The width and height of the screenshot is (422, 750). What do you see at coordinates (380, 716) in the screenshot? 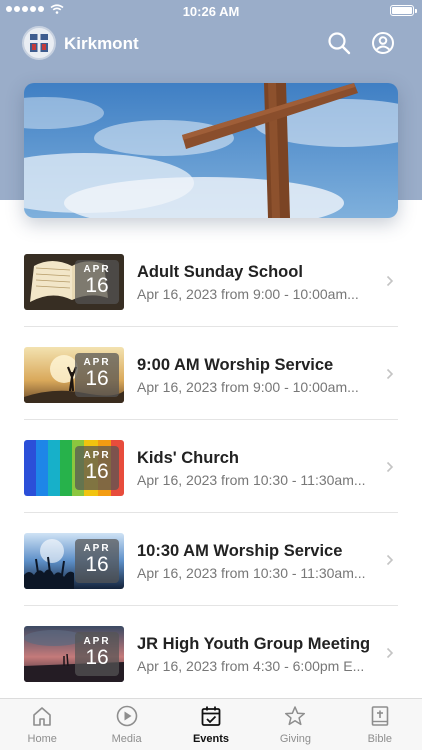
I see `bible-icon` at bounding box center [380, 716].